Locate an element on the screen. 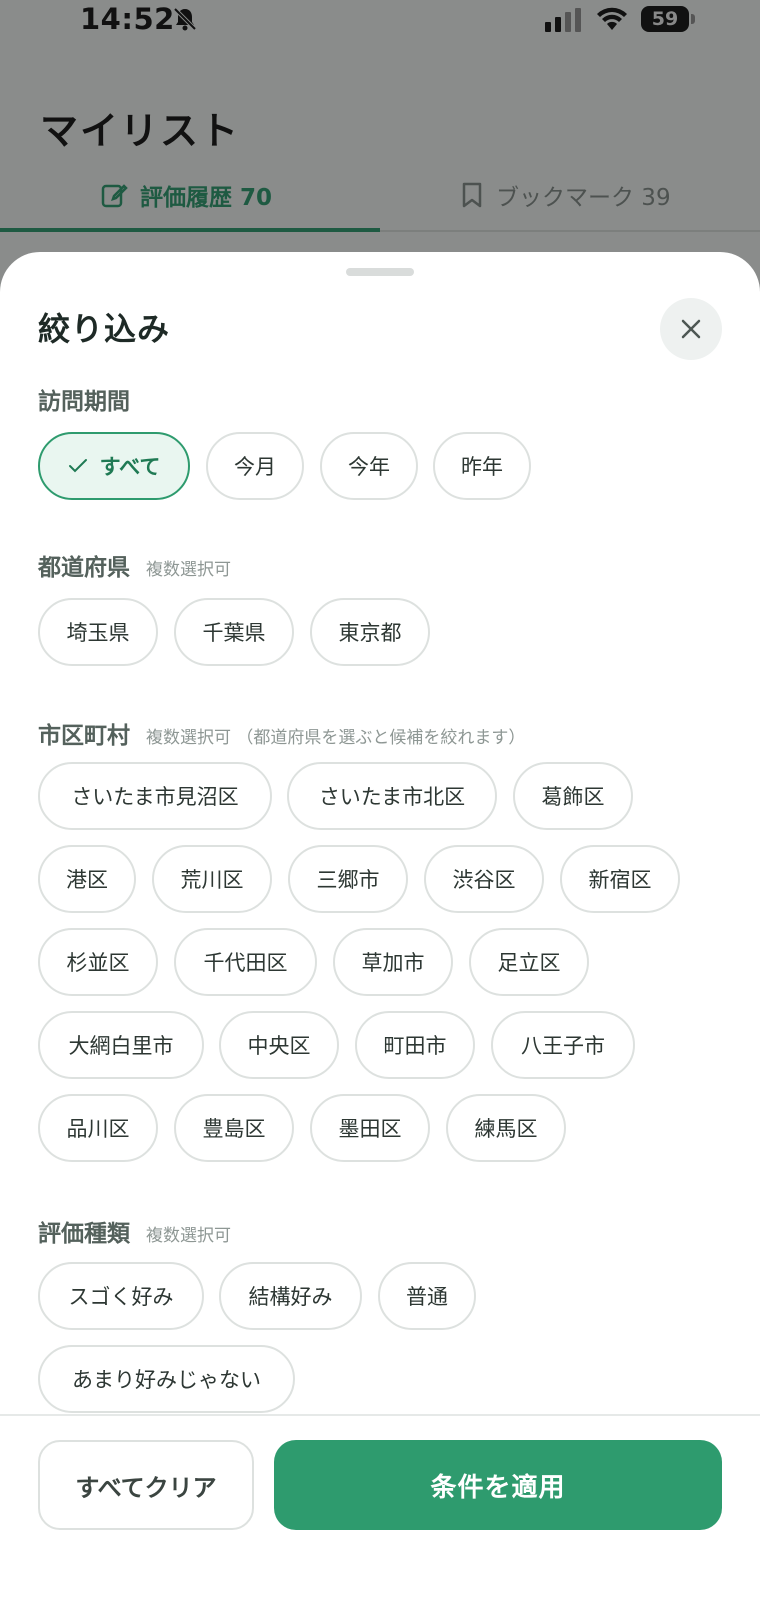  section-city-label: 市区町村 is located at coordinates (84, 736).